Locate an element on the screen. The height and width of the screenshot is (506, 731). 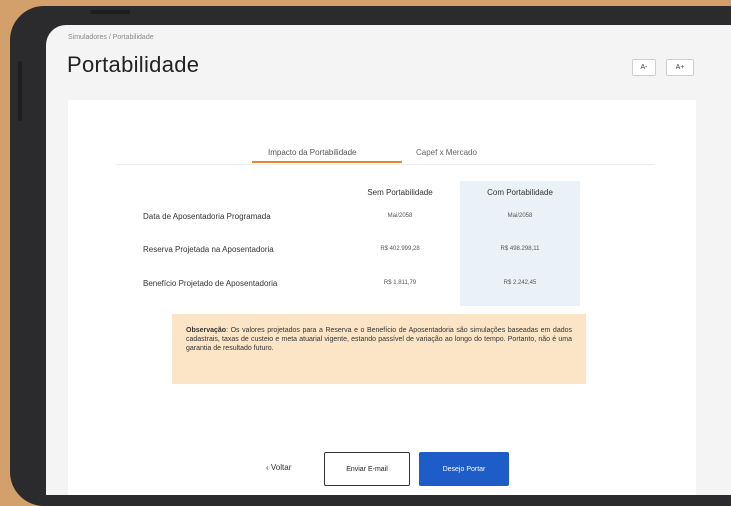
com-portabilidade-highlight is located at coordinates (520, 243).